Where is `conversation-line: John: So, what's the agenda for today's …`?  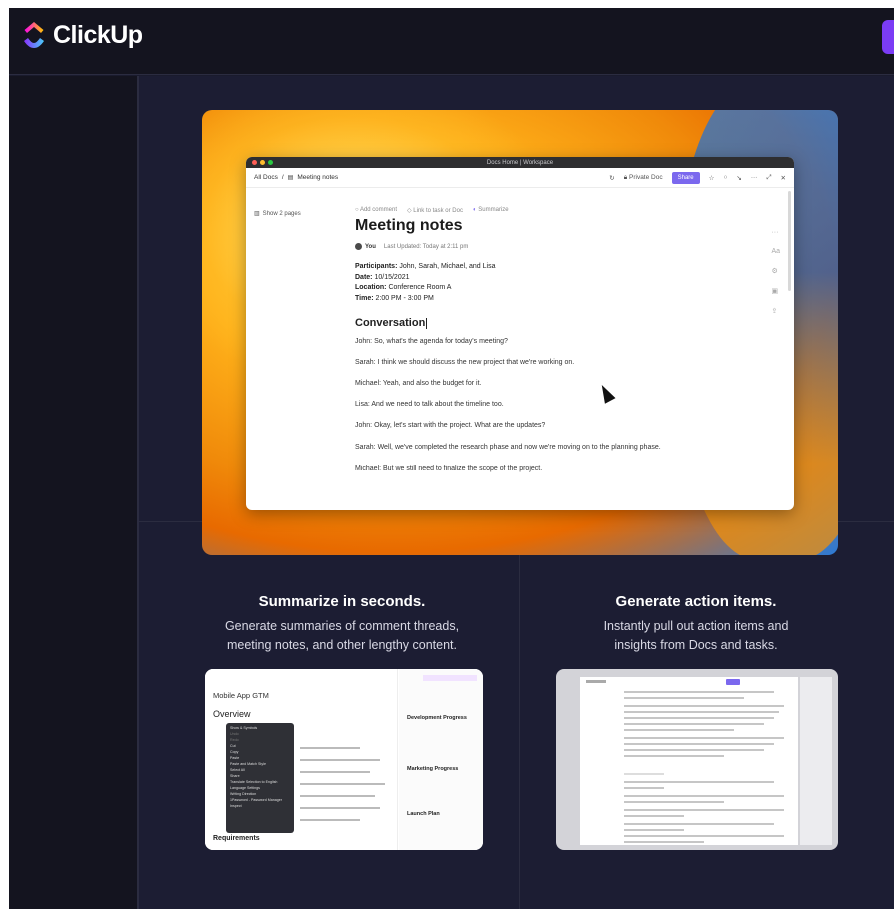 conversation-line: John: So, what's the agenda for today's … is located at coordinates (545, 348).